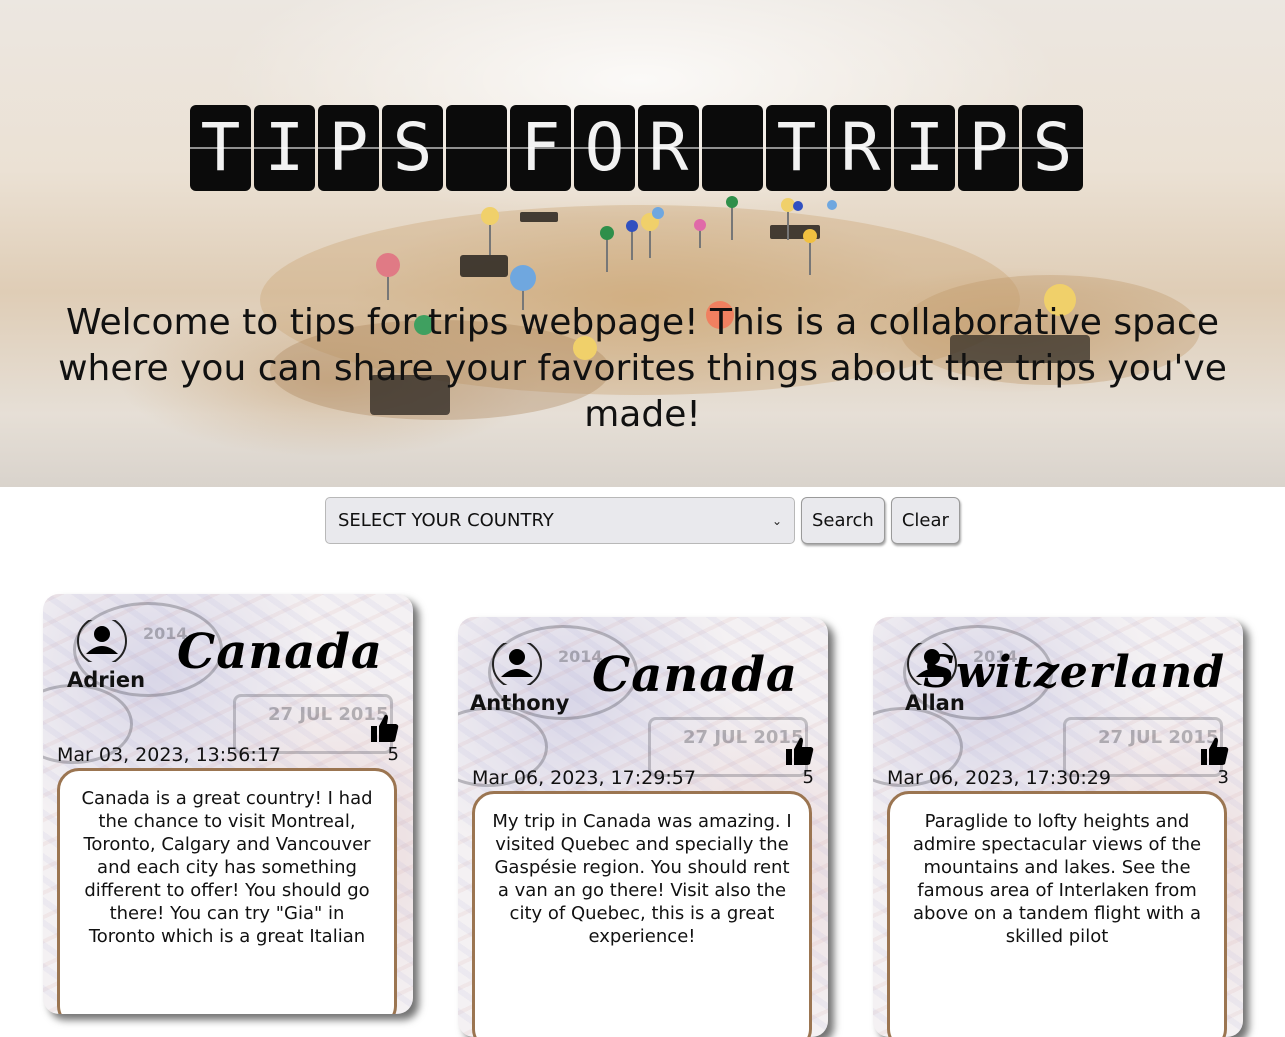 The image size is (1285, 1037). Describe the element at coordinates (925, 520) in the screenshot. I see `clear-button: Clear` at that location.